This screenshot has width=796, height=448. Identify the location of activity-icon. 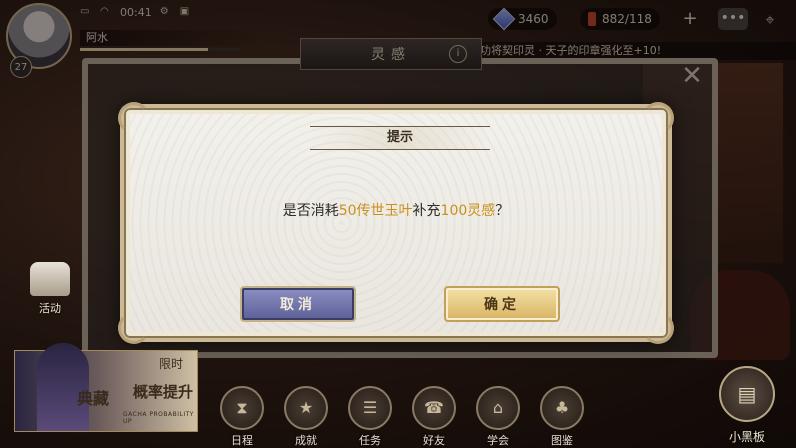
(50, 279).